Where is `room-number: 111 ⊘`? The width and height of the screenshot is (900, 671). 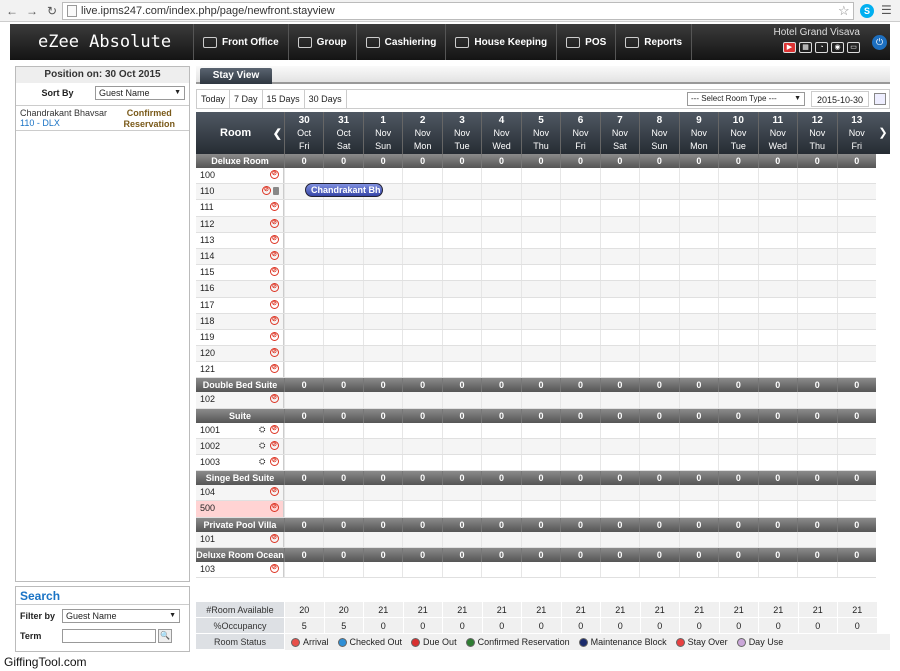
room-number: 111 ⊘ is located at coordinates (240, 208).